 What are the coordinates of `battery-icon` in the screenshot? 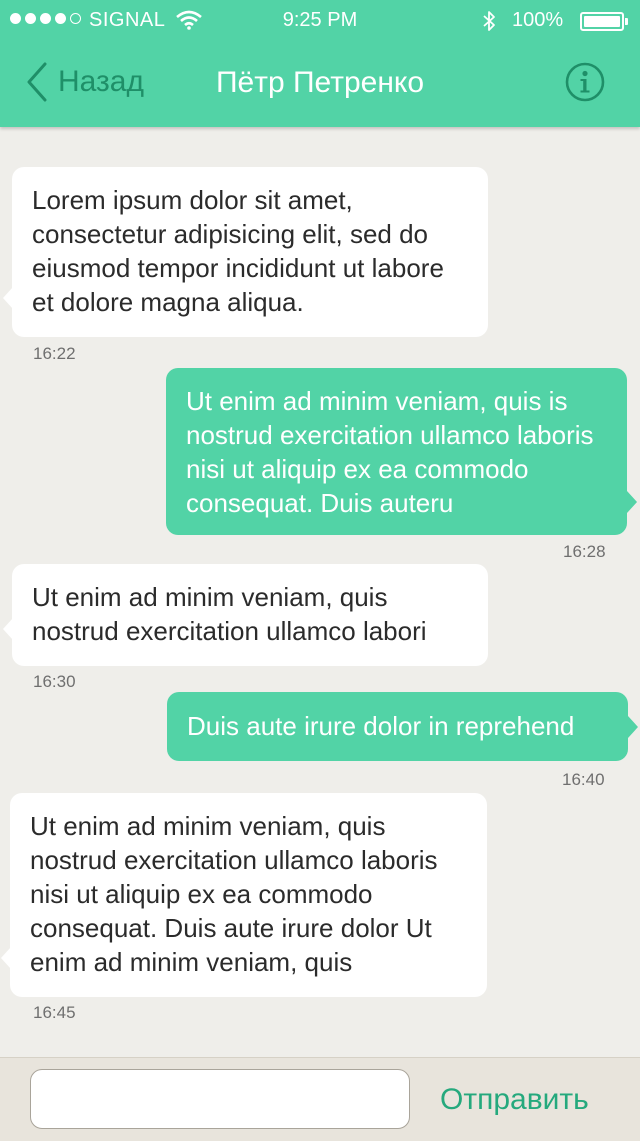 It's located at (604, 21).